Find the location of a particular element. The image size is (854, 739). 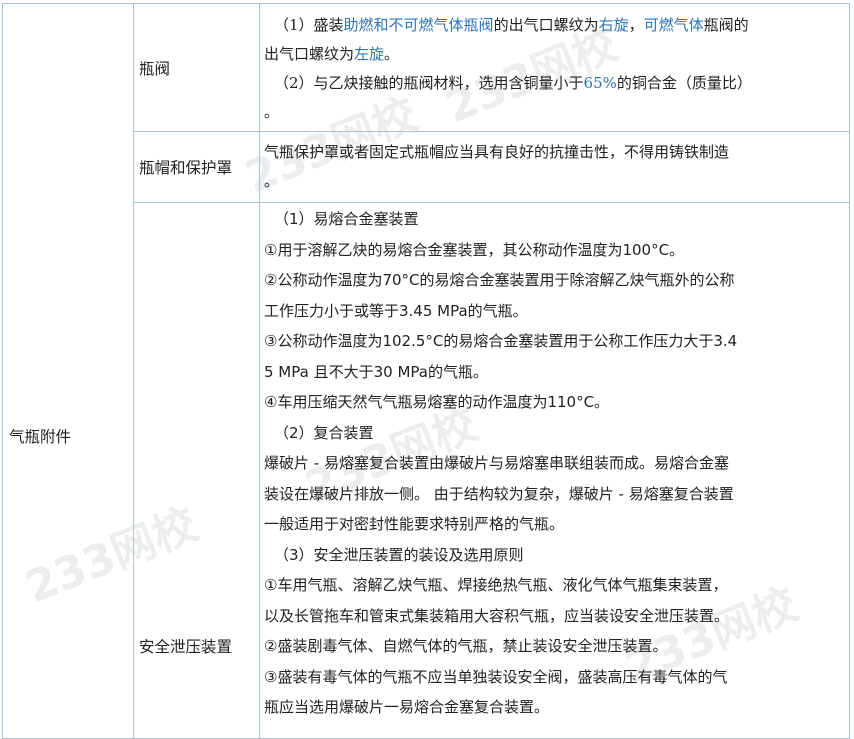

content-line: ①车用气瓶、溶解乙炔气瓶、焊接绝热气瓶、液化气体气瓶集束装置， is located at coordinates (496, 585).